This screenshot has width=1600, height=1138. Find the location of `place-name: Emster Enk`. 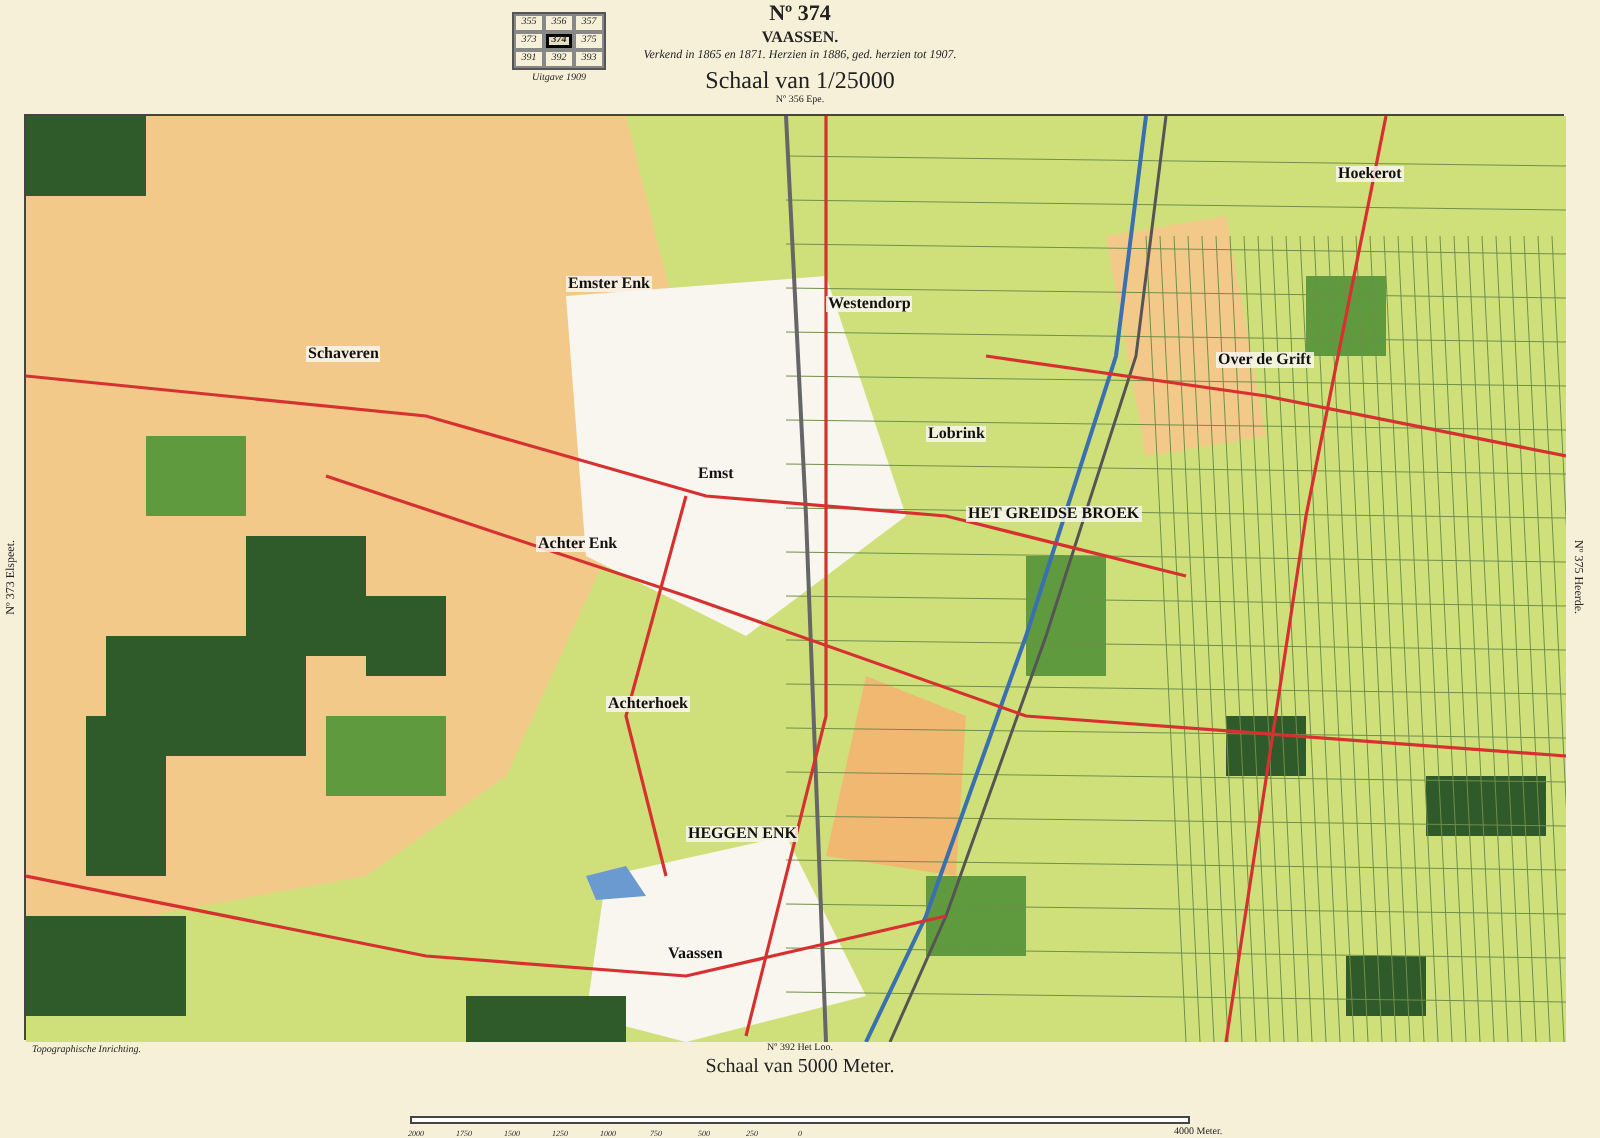

place-name: Emster Enk is located at coordinates (609, 284).